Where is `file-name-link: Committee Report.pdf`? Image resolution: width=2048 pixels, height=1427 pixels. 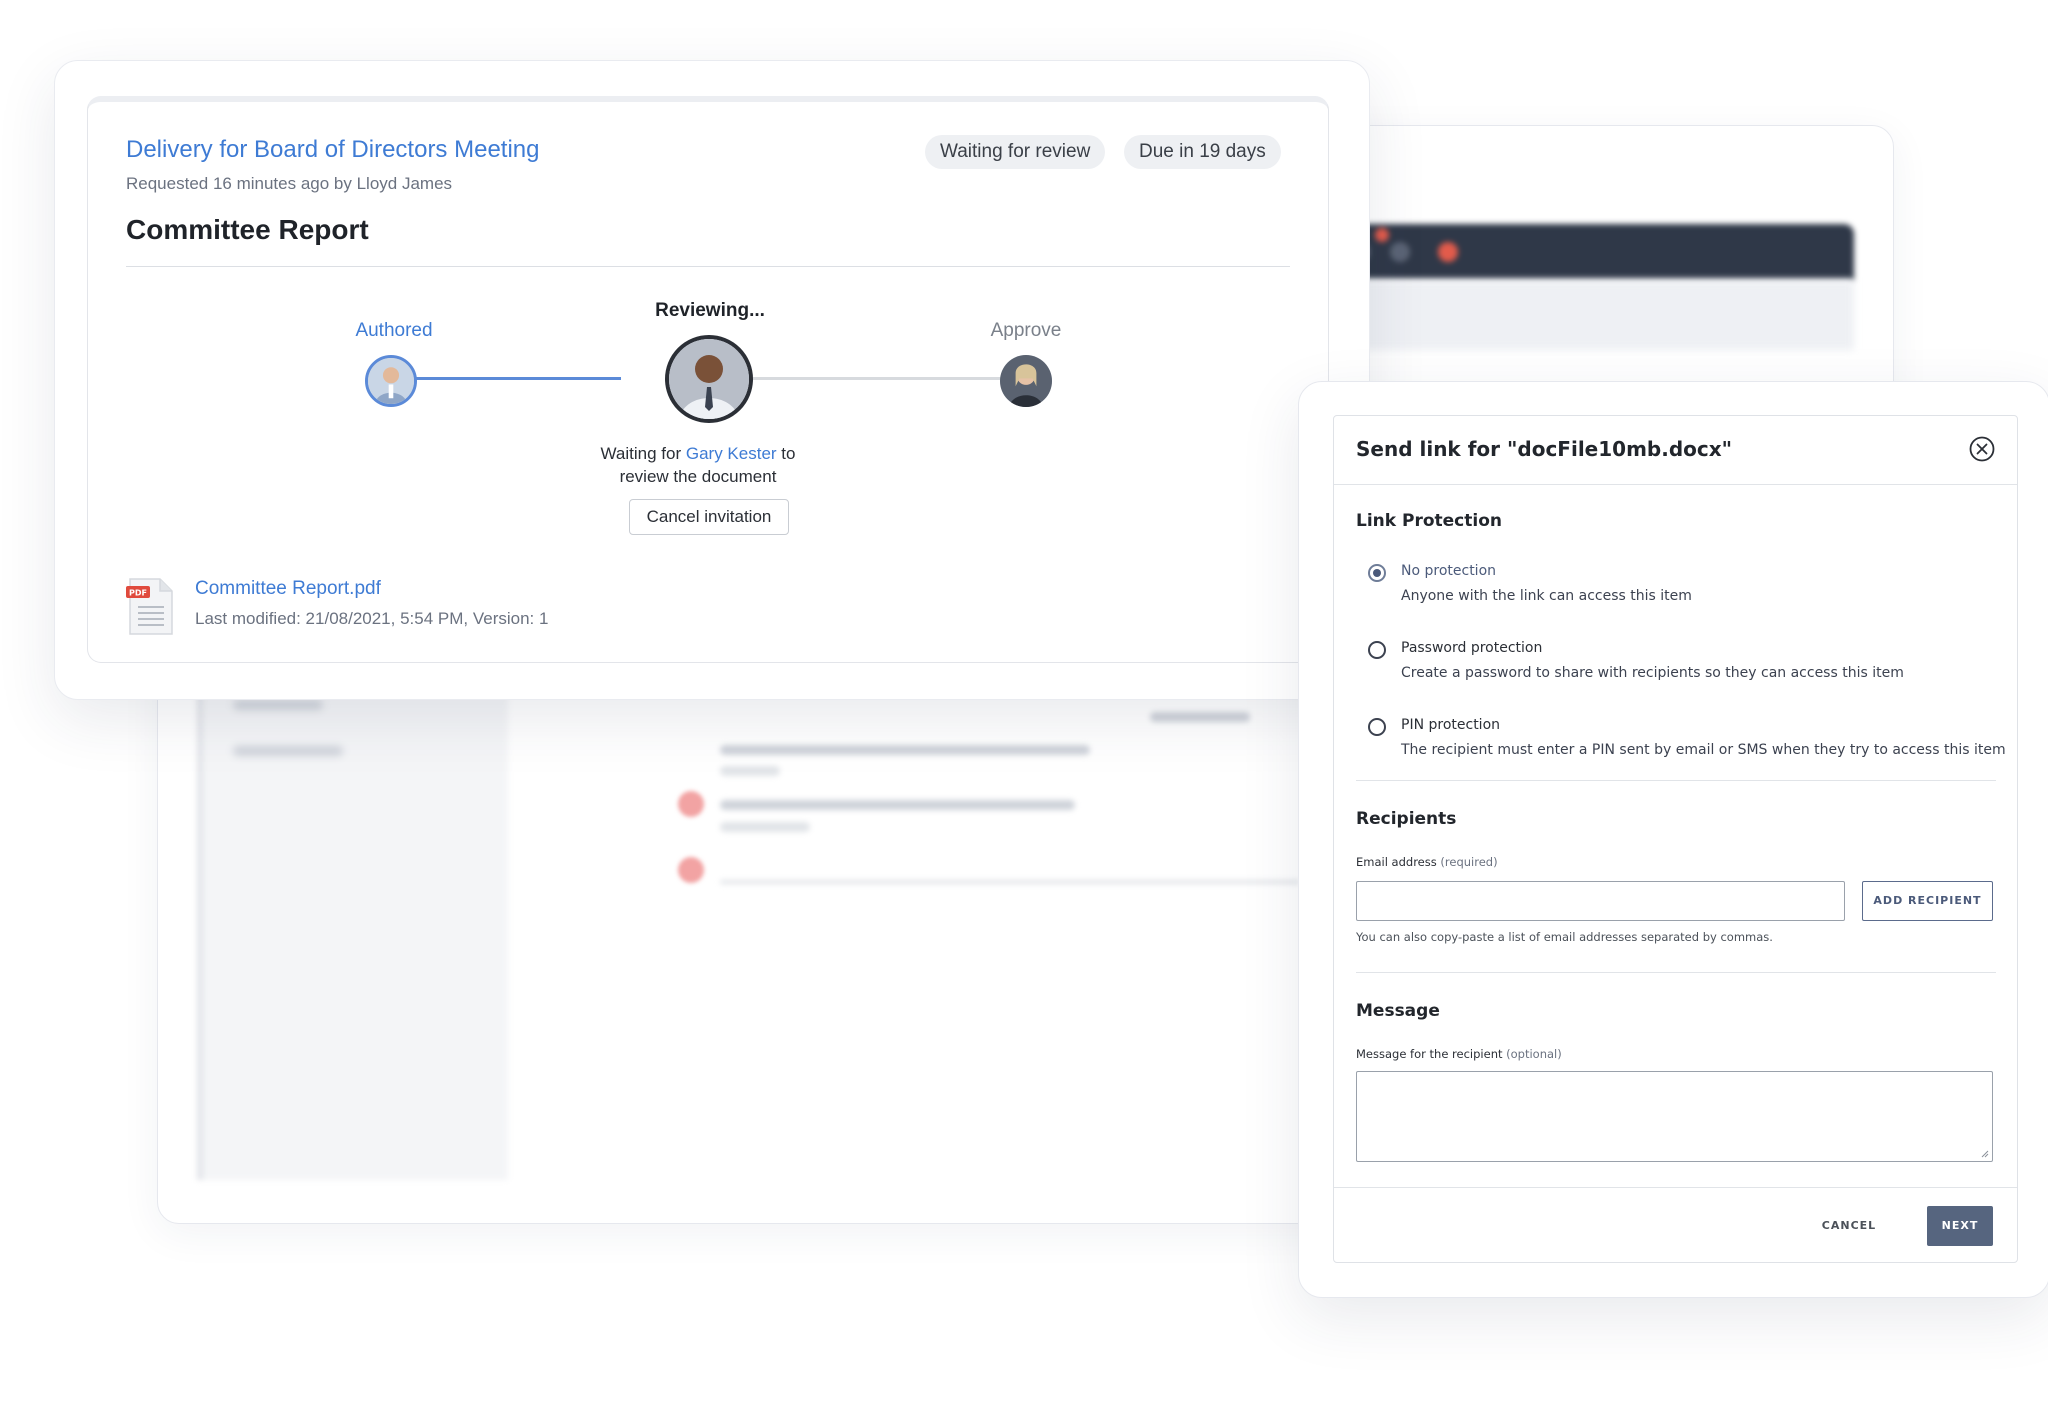
file-name-link: Committee Report.pdf is located at coordinates (288, 589).